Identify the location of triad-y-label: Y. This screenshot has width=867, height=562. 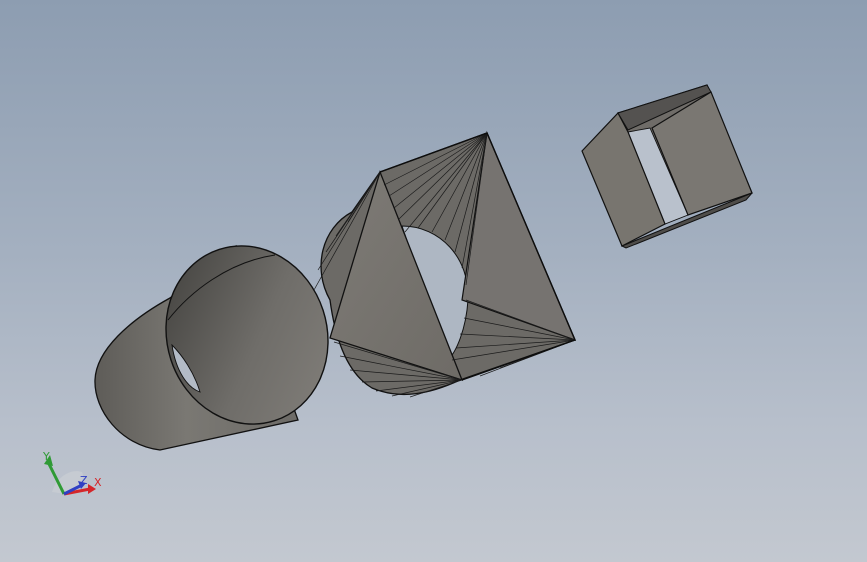
(46, 456).